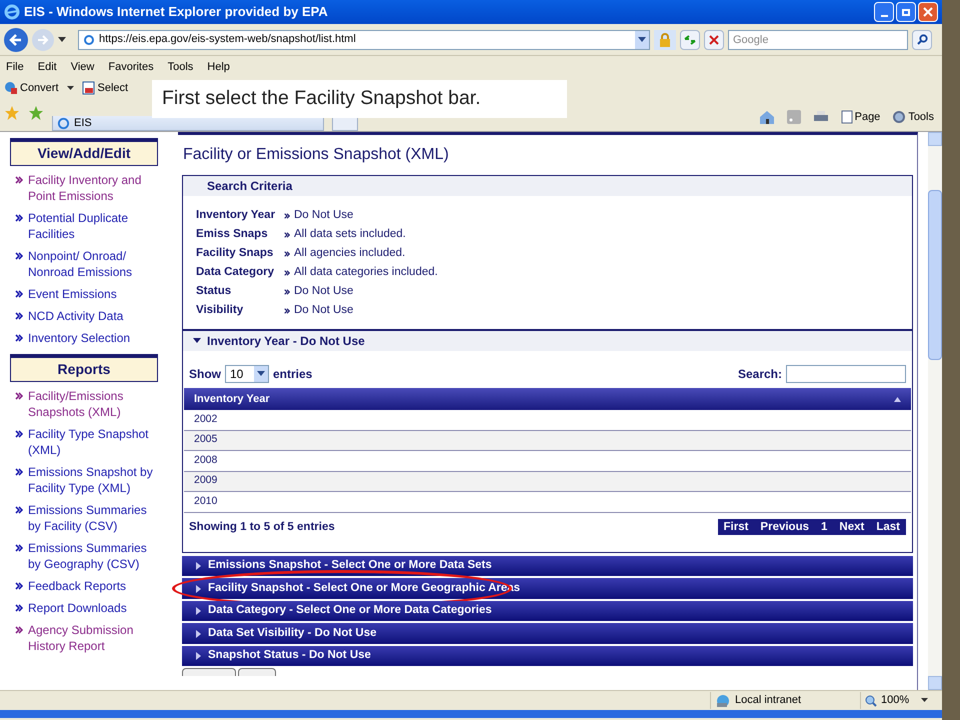 The height and width of the screenshot is (720, 960). What do you see at coordinates (547, 656) in the screenshot?
I see `accordion-header: Snapshot Status - Do Not Use` at bounding box center [547, 656].